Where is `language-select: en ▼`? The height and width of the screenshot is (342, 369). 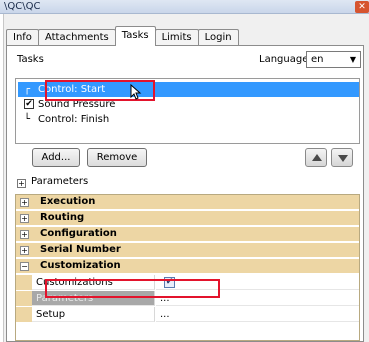 language-select: en ▼ is located at coordinates (333, 59).